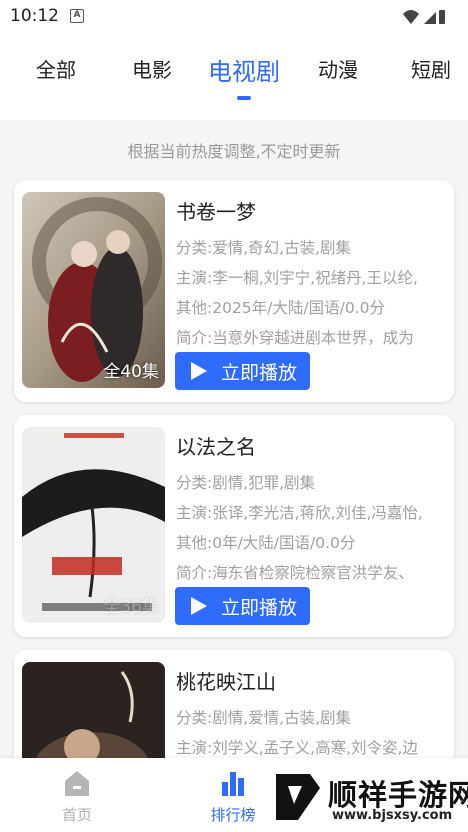 This screenshot has height=832, width=468. What do you see at coordinates (392, 815) in the screenshot?
I see `watermark-url: www.bjsxsy.com` at bounding box center [392, 815].